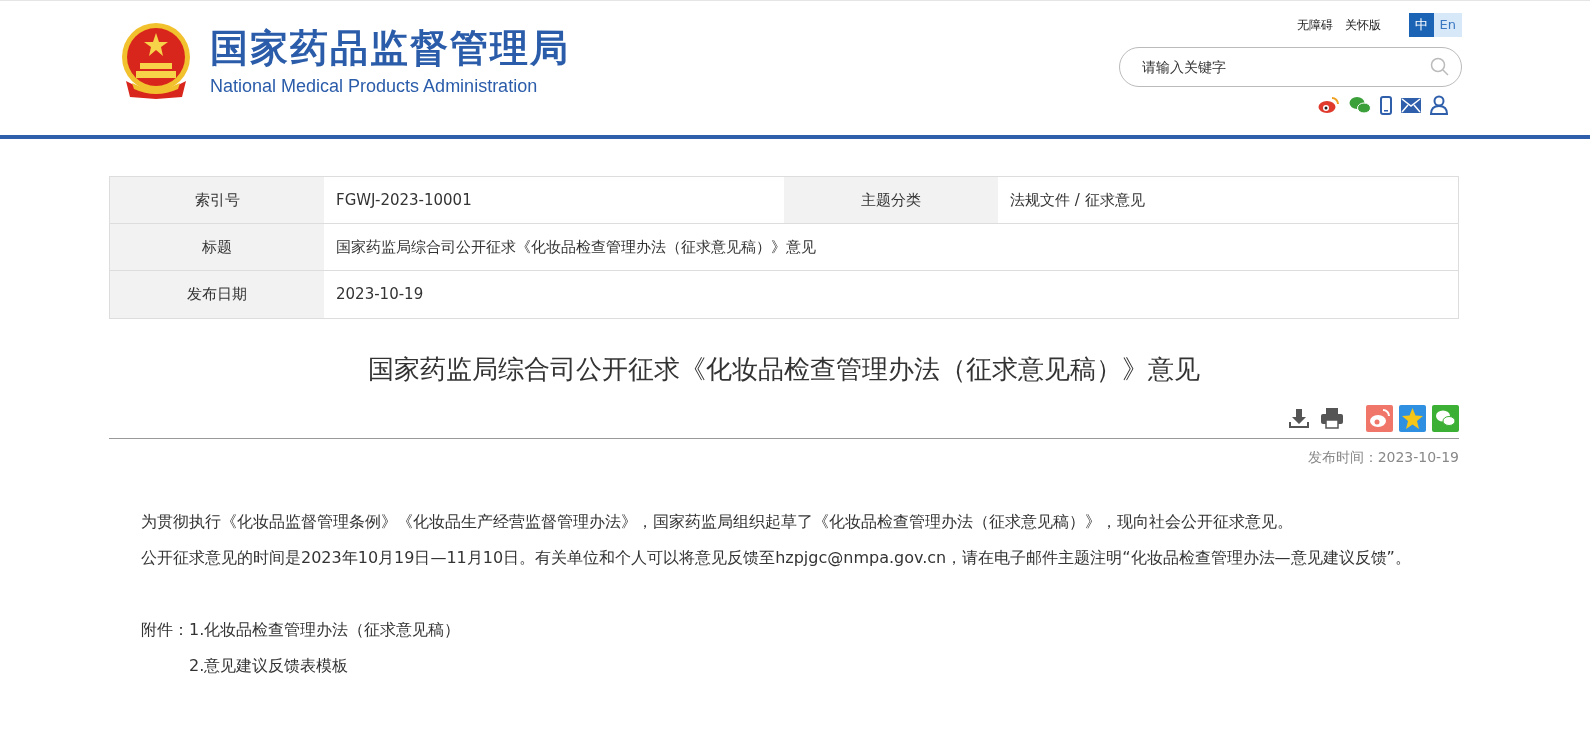 The width and height of the screenshot is (1590, 753). I want to click on language-toggle: 中, so click(1421, 25).